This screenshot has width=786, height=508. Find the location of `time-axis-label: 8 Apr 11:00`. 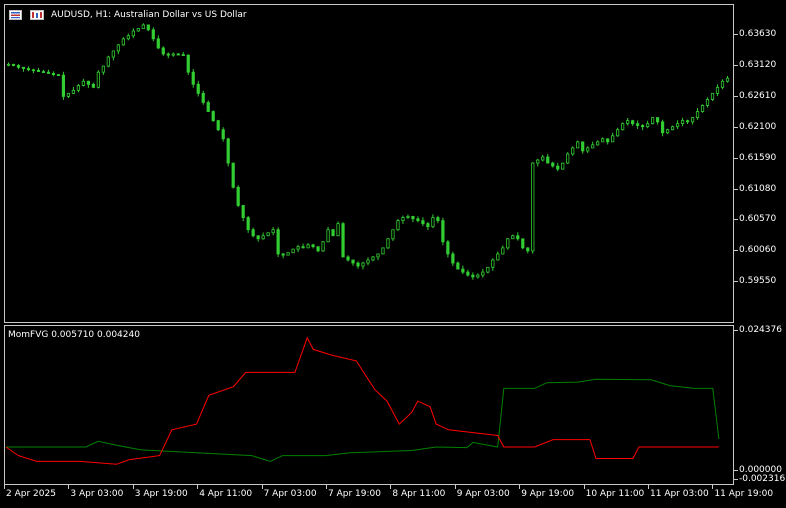

time-axis-label: 8 Apr 11:00 is located at coordinates (419, 494).